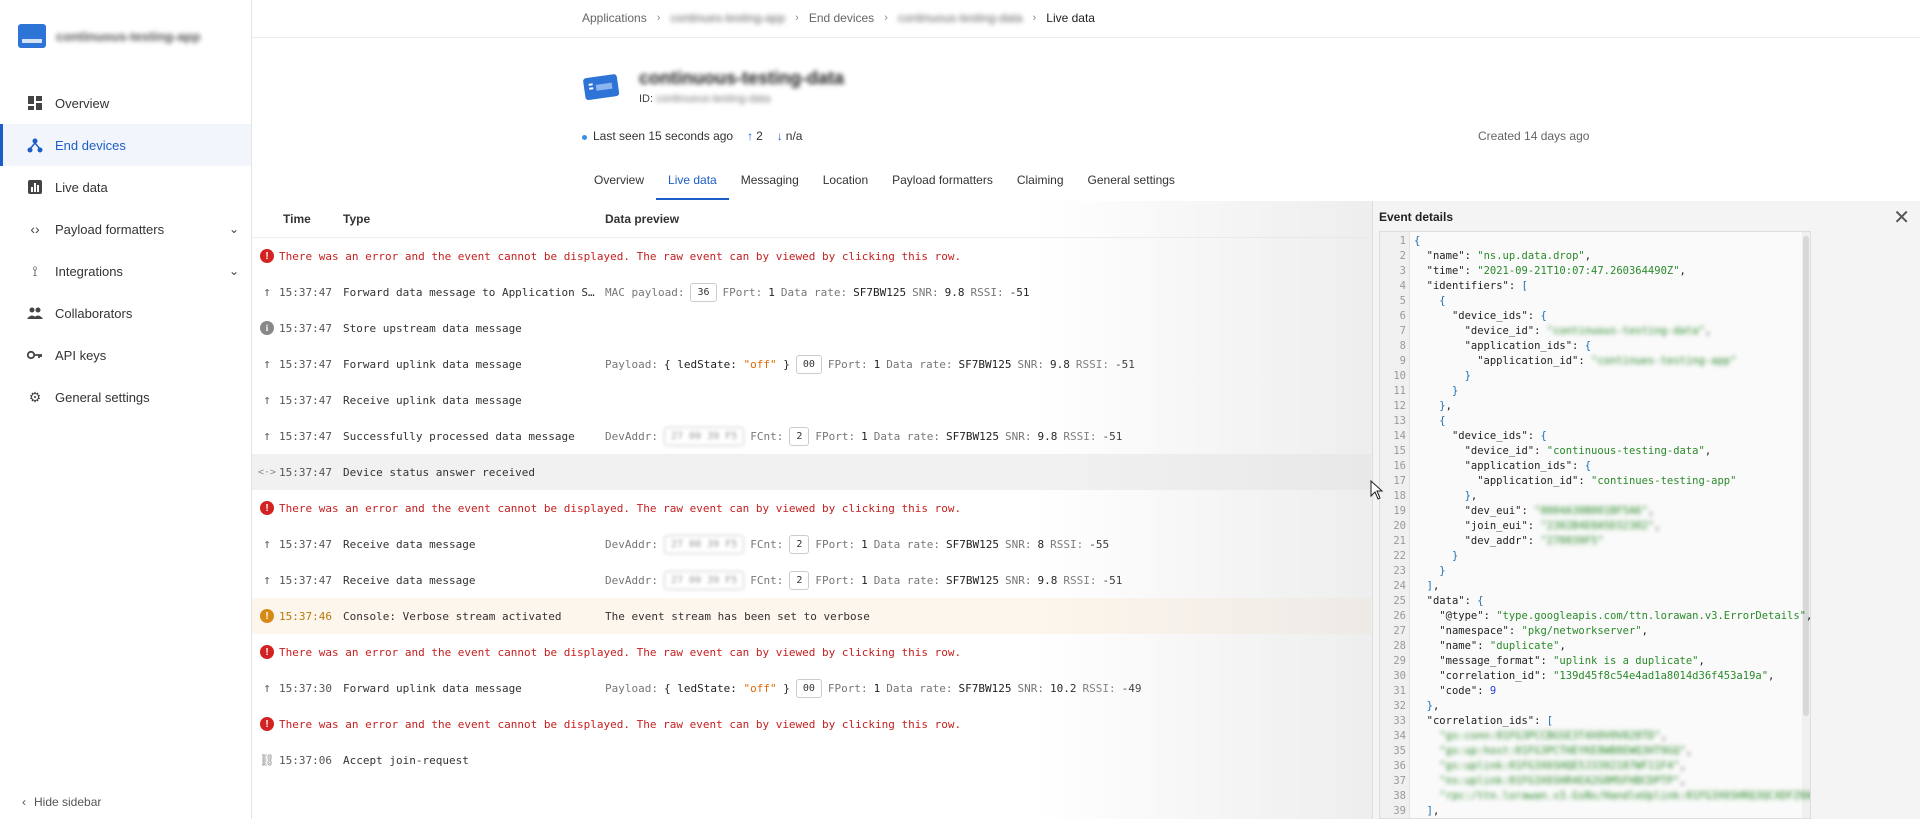 The image size is (1920, 819). I want to click on json-line: 22 }, so click(1595, 556).